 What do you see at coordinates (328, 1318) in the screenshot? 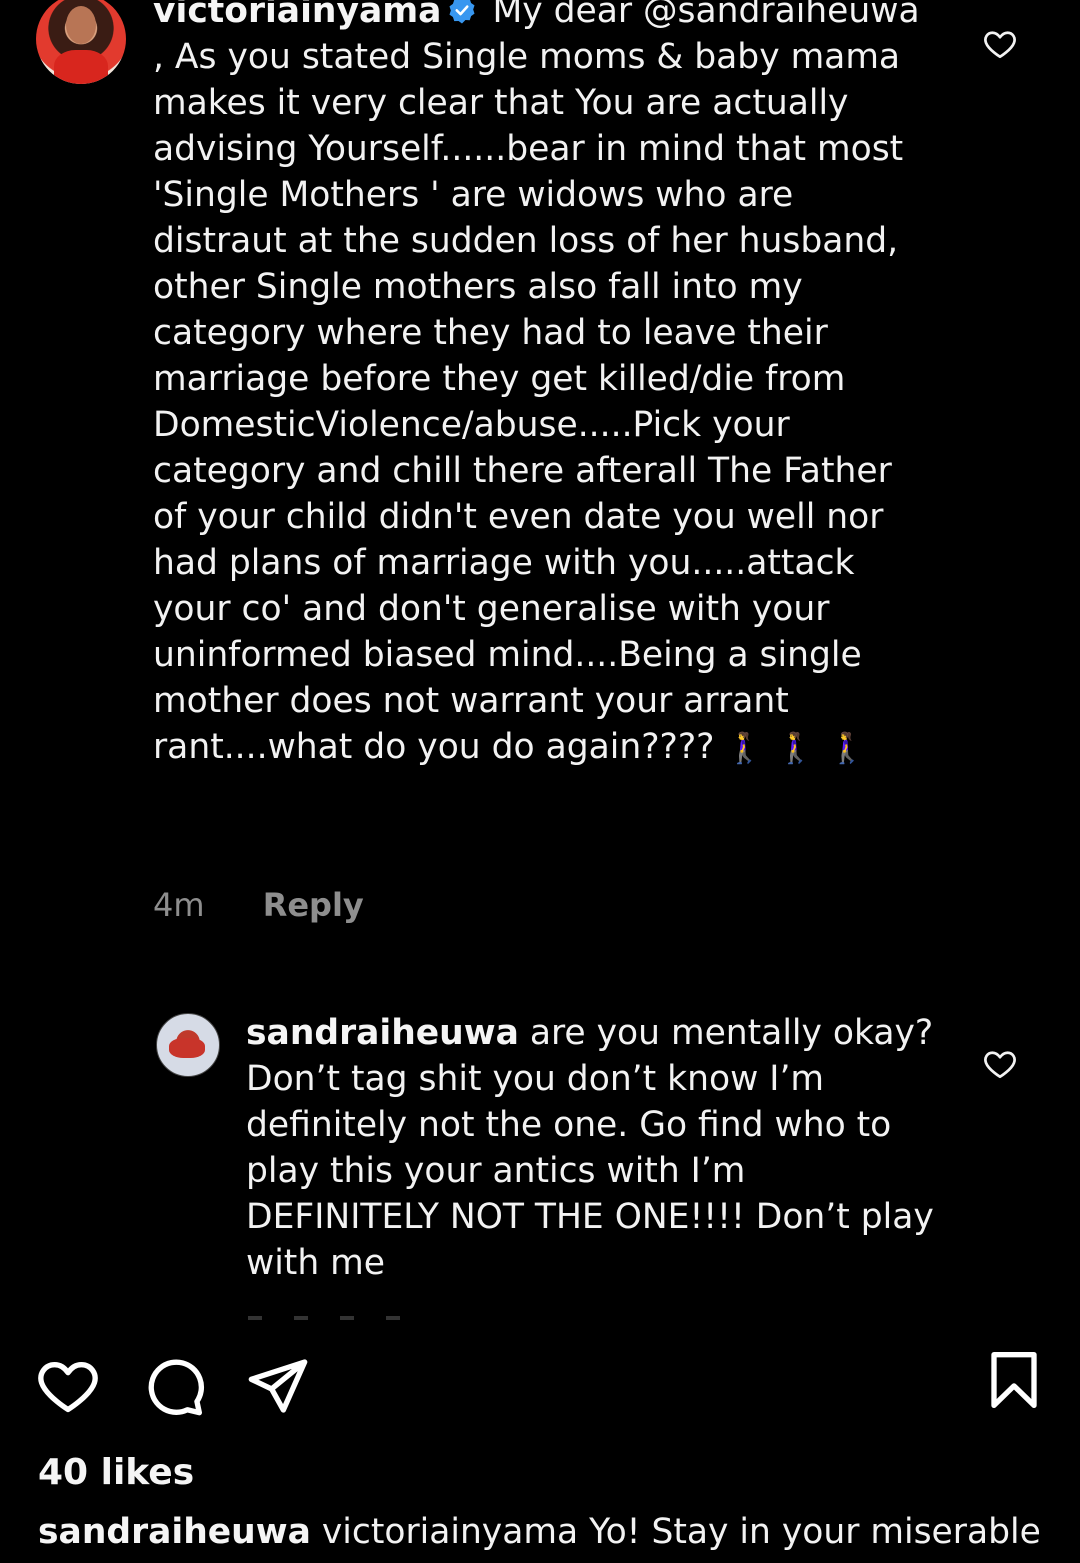
I see `truncated-text-line` at bounding box center [328, 1318].